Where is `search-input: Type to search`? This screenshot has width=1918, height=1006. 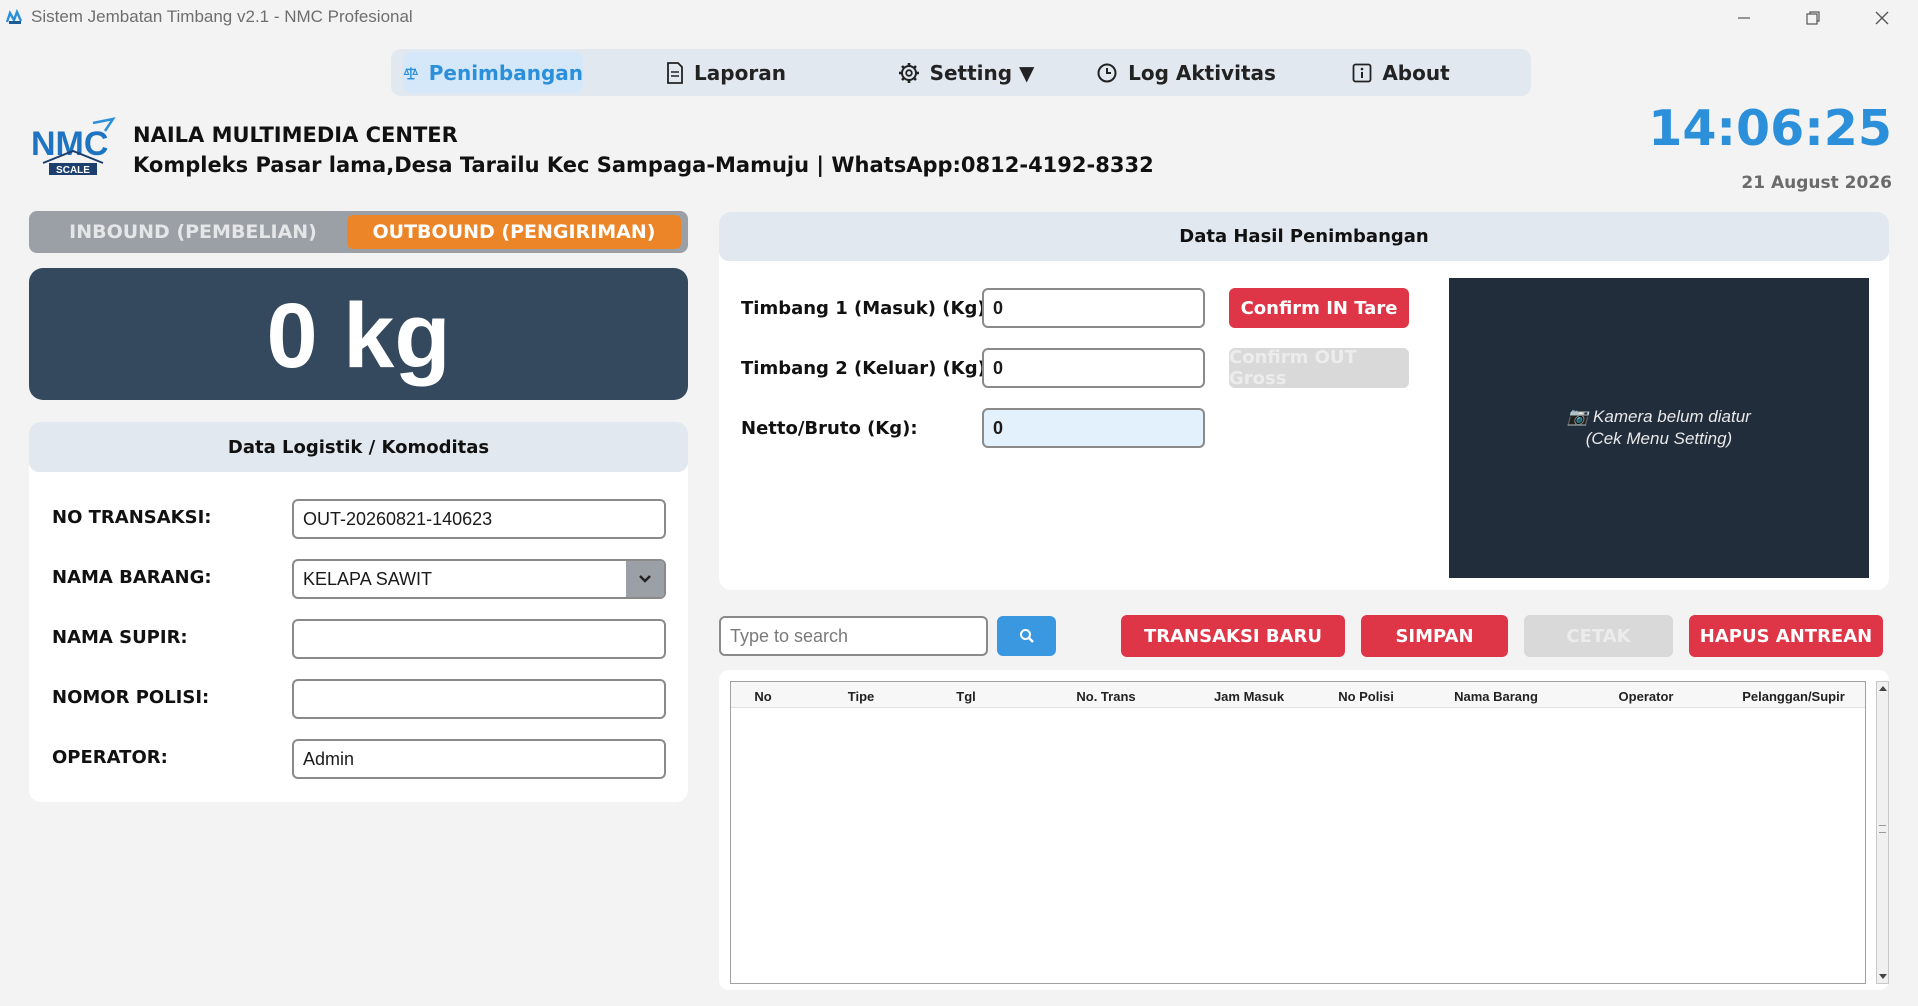 search-input: Type to search is located at coordinates (853, 636).